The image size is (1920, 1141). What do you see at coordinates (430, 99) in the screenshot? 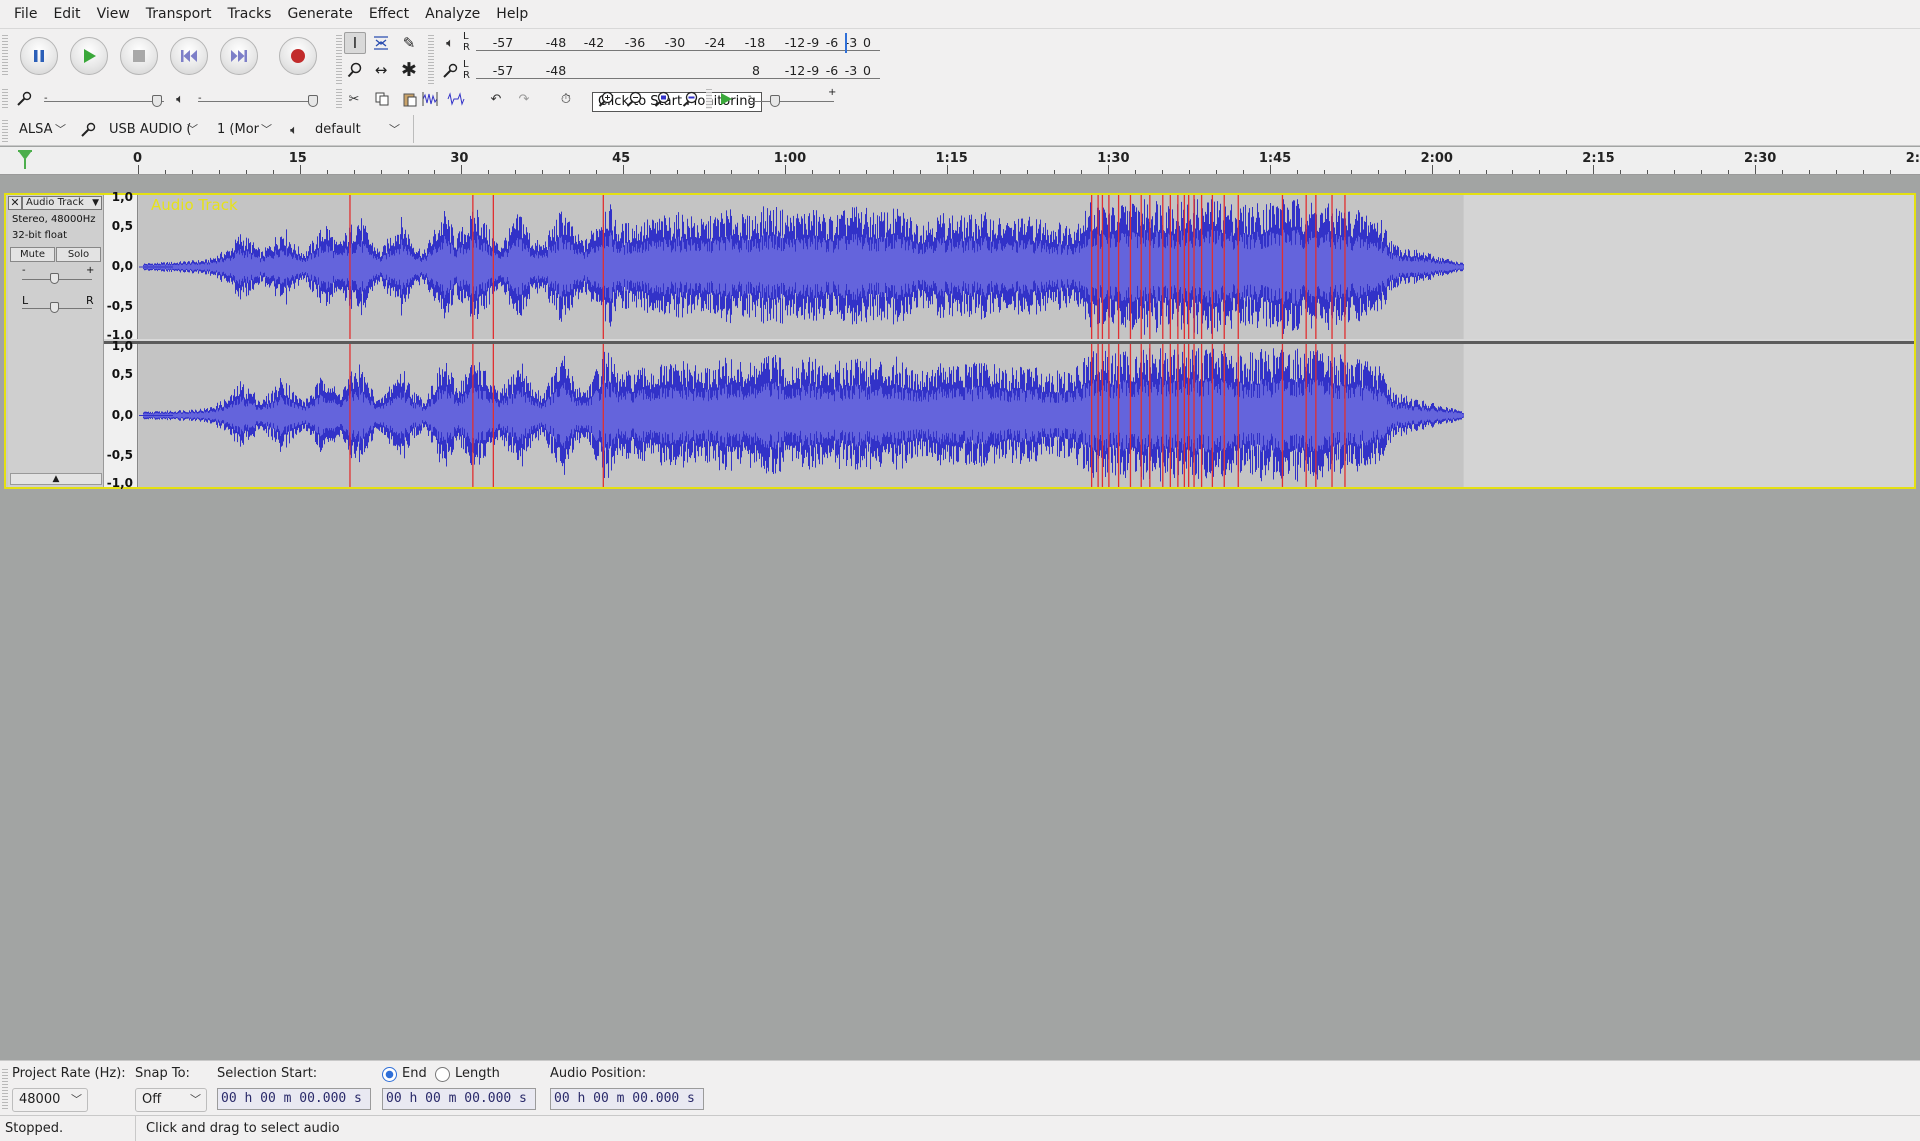
I see `trim-button` at bounding box center [430, 99].